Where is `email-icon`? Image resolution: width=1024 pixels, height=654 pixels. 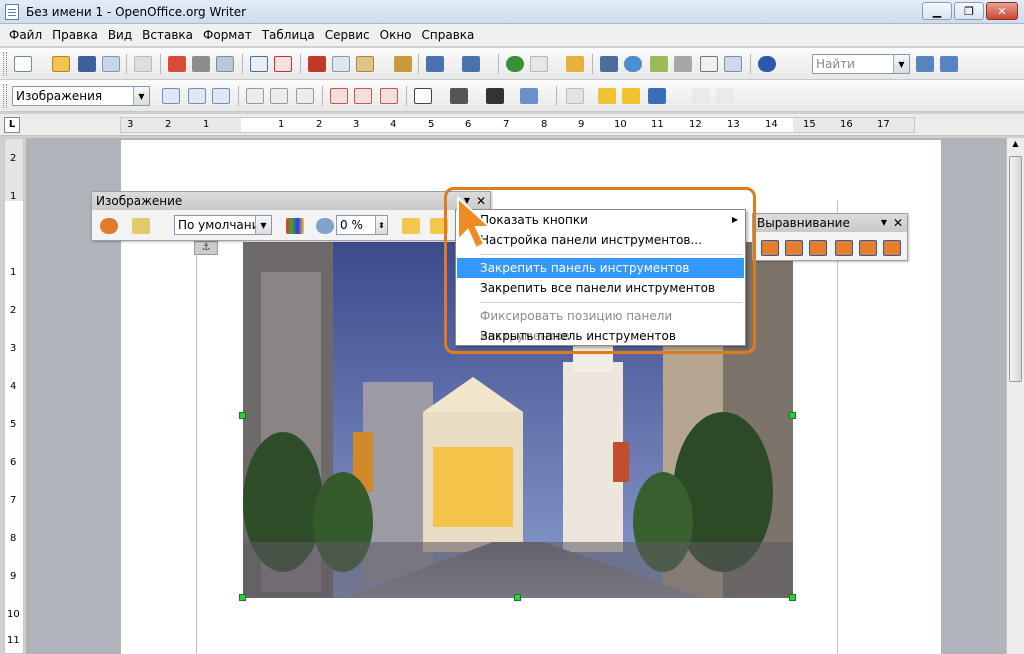
email-icon is located at coordinates (111, 64).